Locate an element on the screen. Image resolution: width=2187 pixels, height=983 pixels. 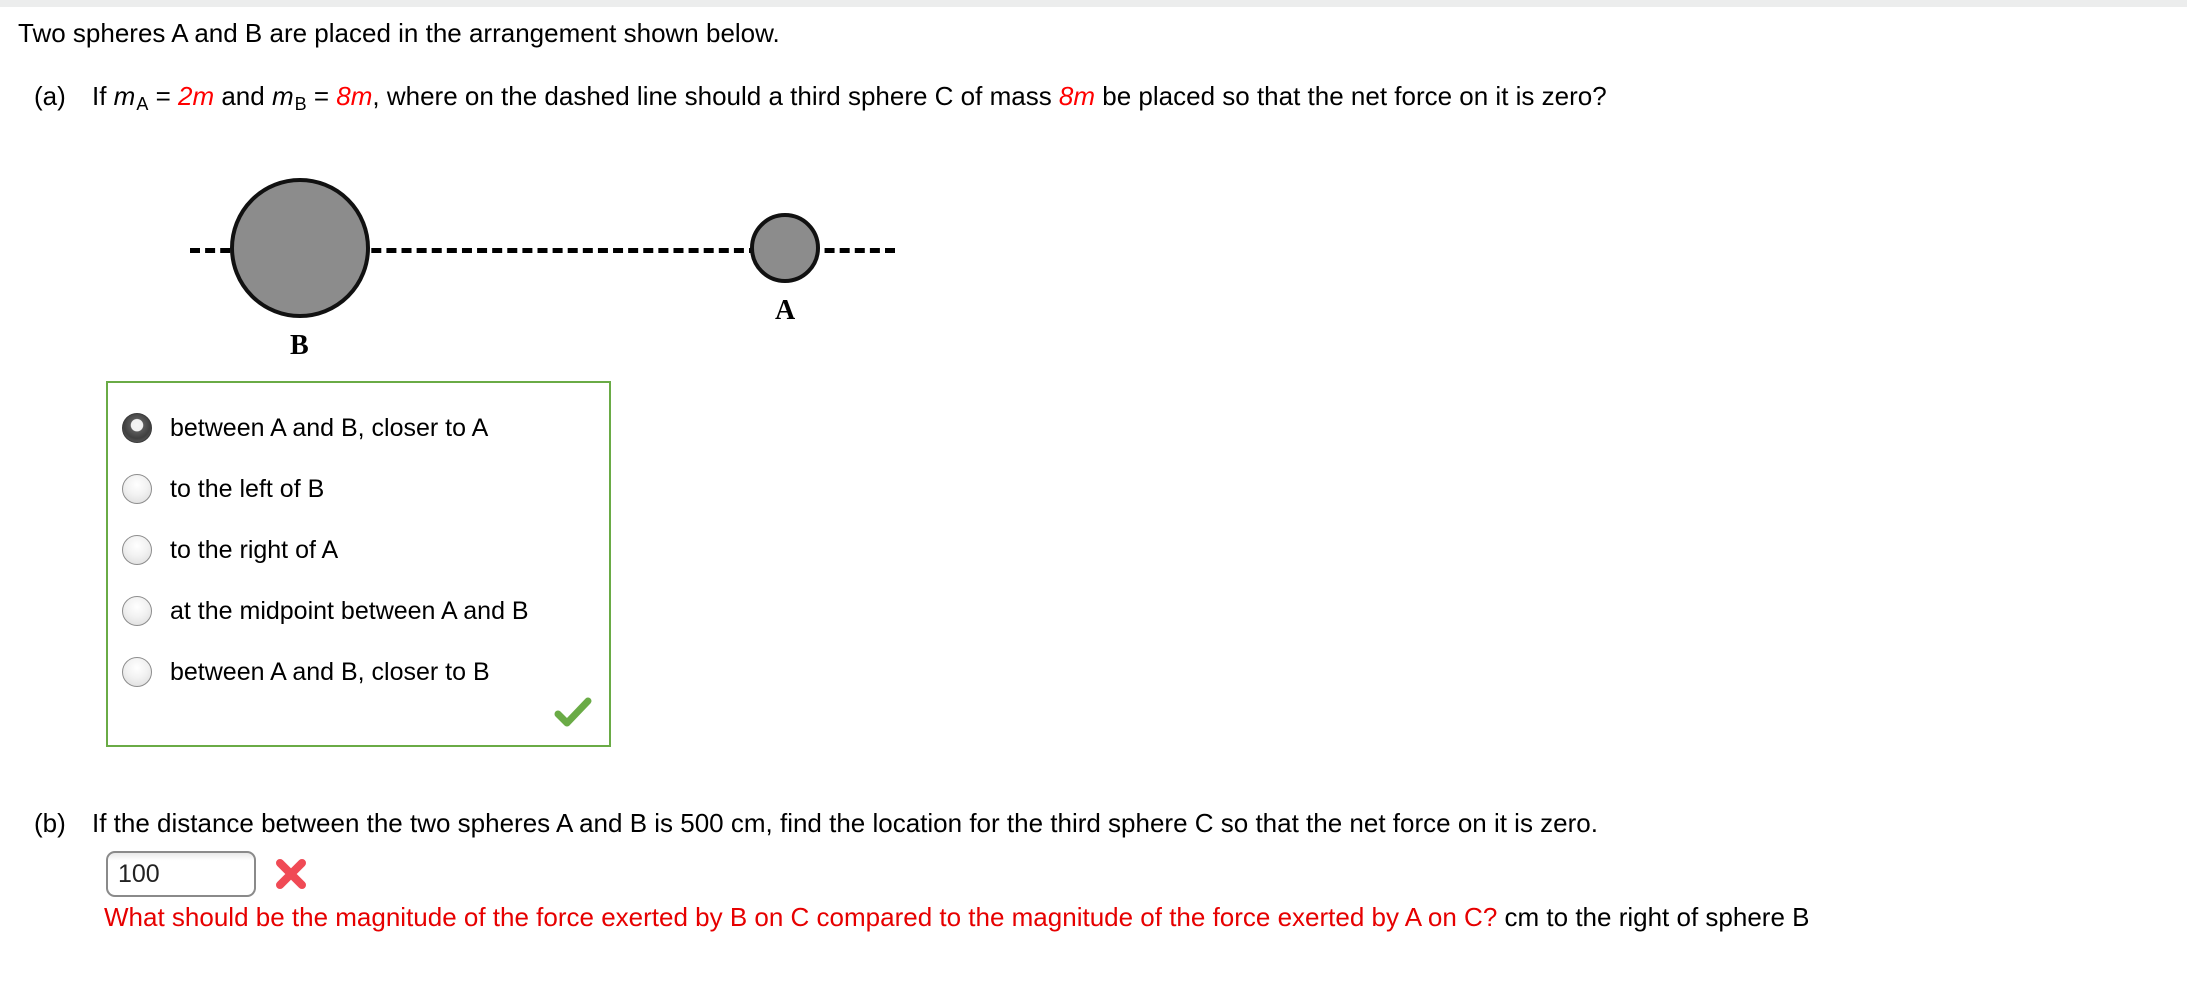
answer-row is located at coordinates (207, 874).